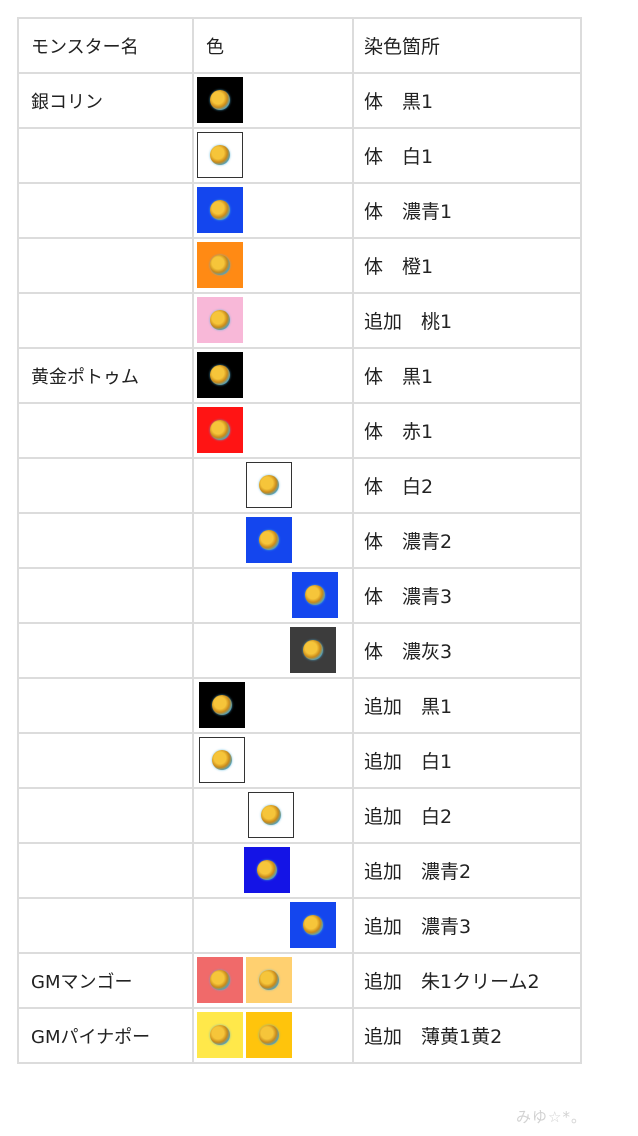 The image size is (638, 1136). I want to click on table-row: 銀コリン 体 黒1, so click(299, 100).